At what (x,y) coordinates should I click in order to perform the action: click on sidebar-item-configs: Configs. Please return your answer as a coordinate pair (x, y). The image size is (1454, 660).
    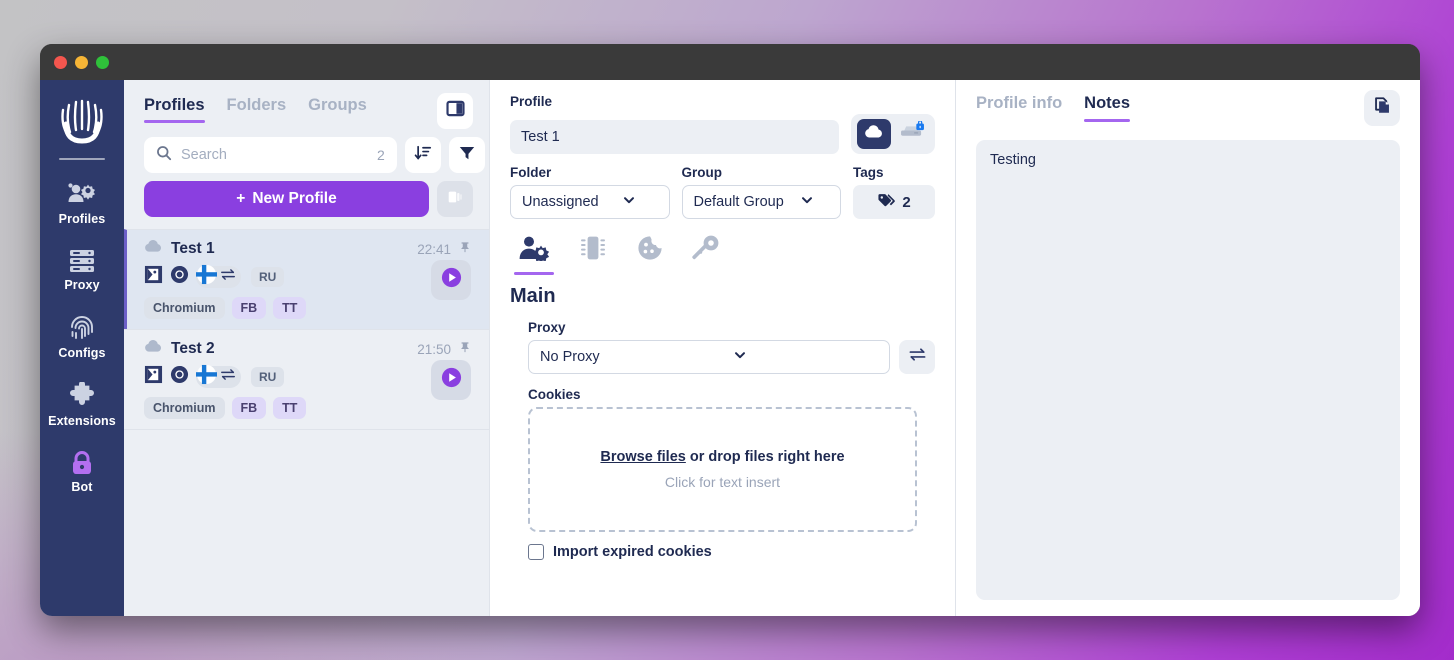
    Looking at the image, I should click on (82, 337).